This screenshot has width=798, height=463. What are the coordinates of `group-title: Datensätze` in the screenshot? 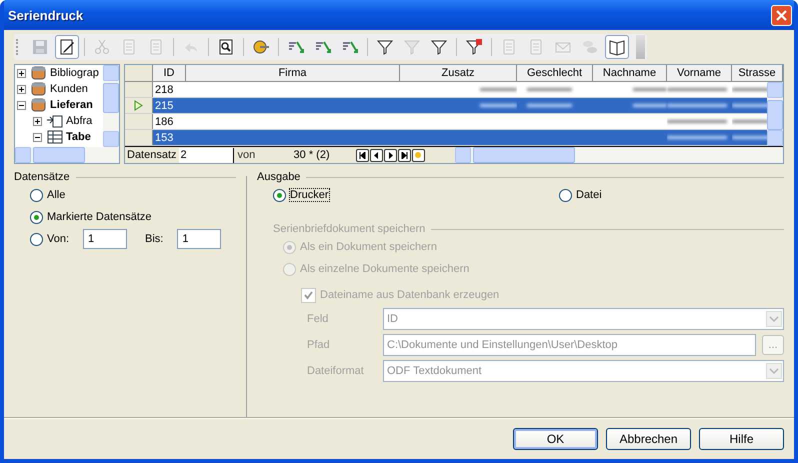 It's located at (42, 177).